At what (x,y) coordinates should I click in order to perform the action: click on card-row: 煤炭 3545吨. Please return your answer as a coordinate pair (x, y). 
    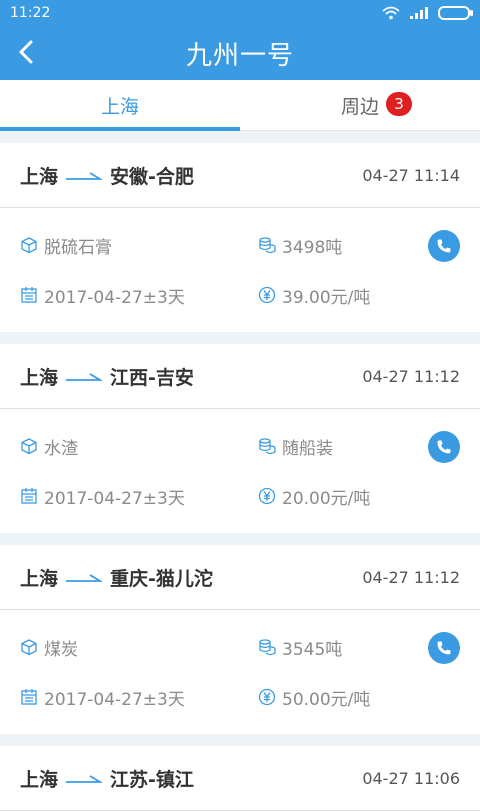
    Looking at the image, I should click on (240, 647).